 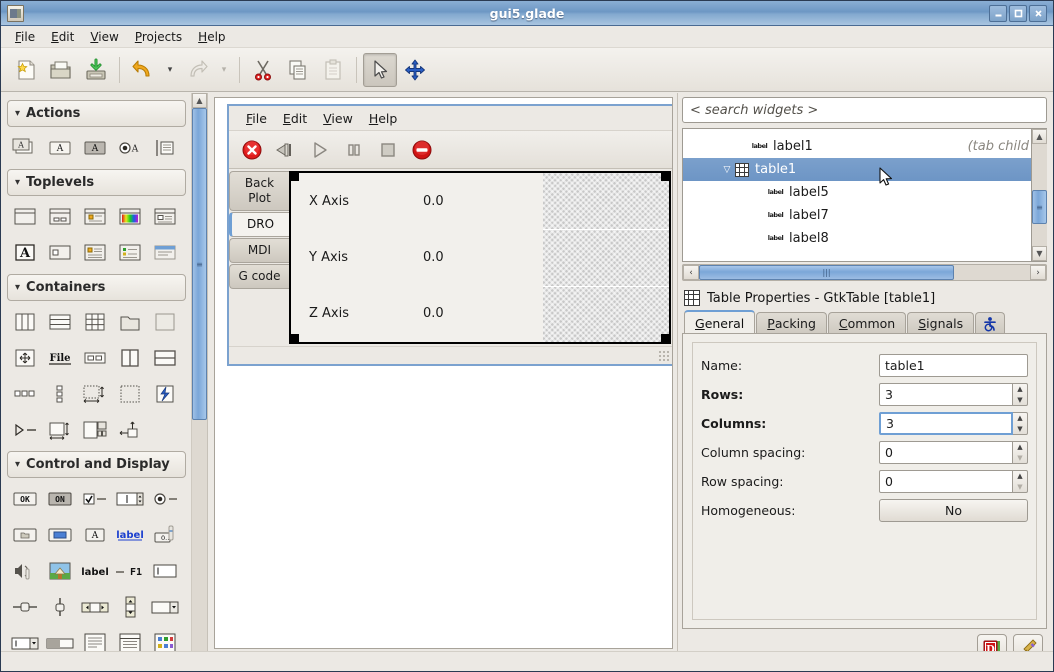 What do you see at coordinates (256, 118) in the screenshot?
I see `mock-menu-file: File` at bounding box center [256, 118].